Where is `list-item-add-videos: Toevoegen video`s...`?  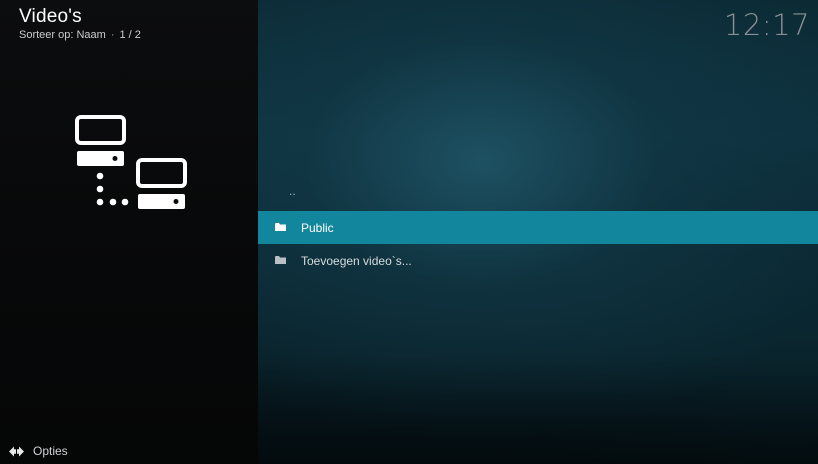
list-item-add-videos: Toevoegen video`s... is located at coordinates (538, 260).